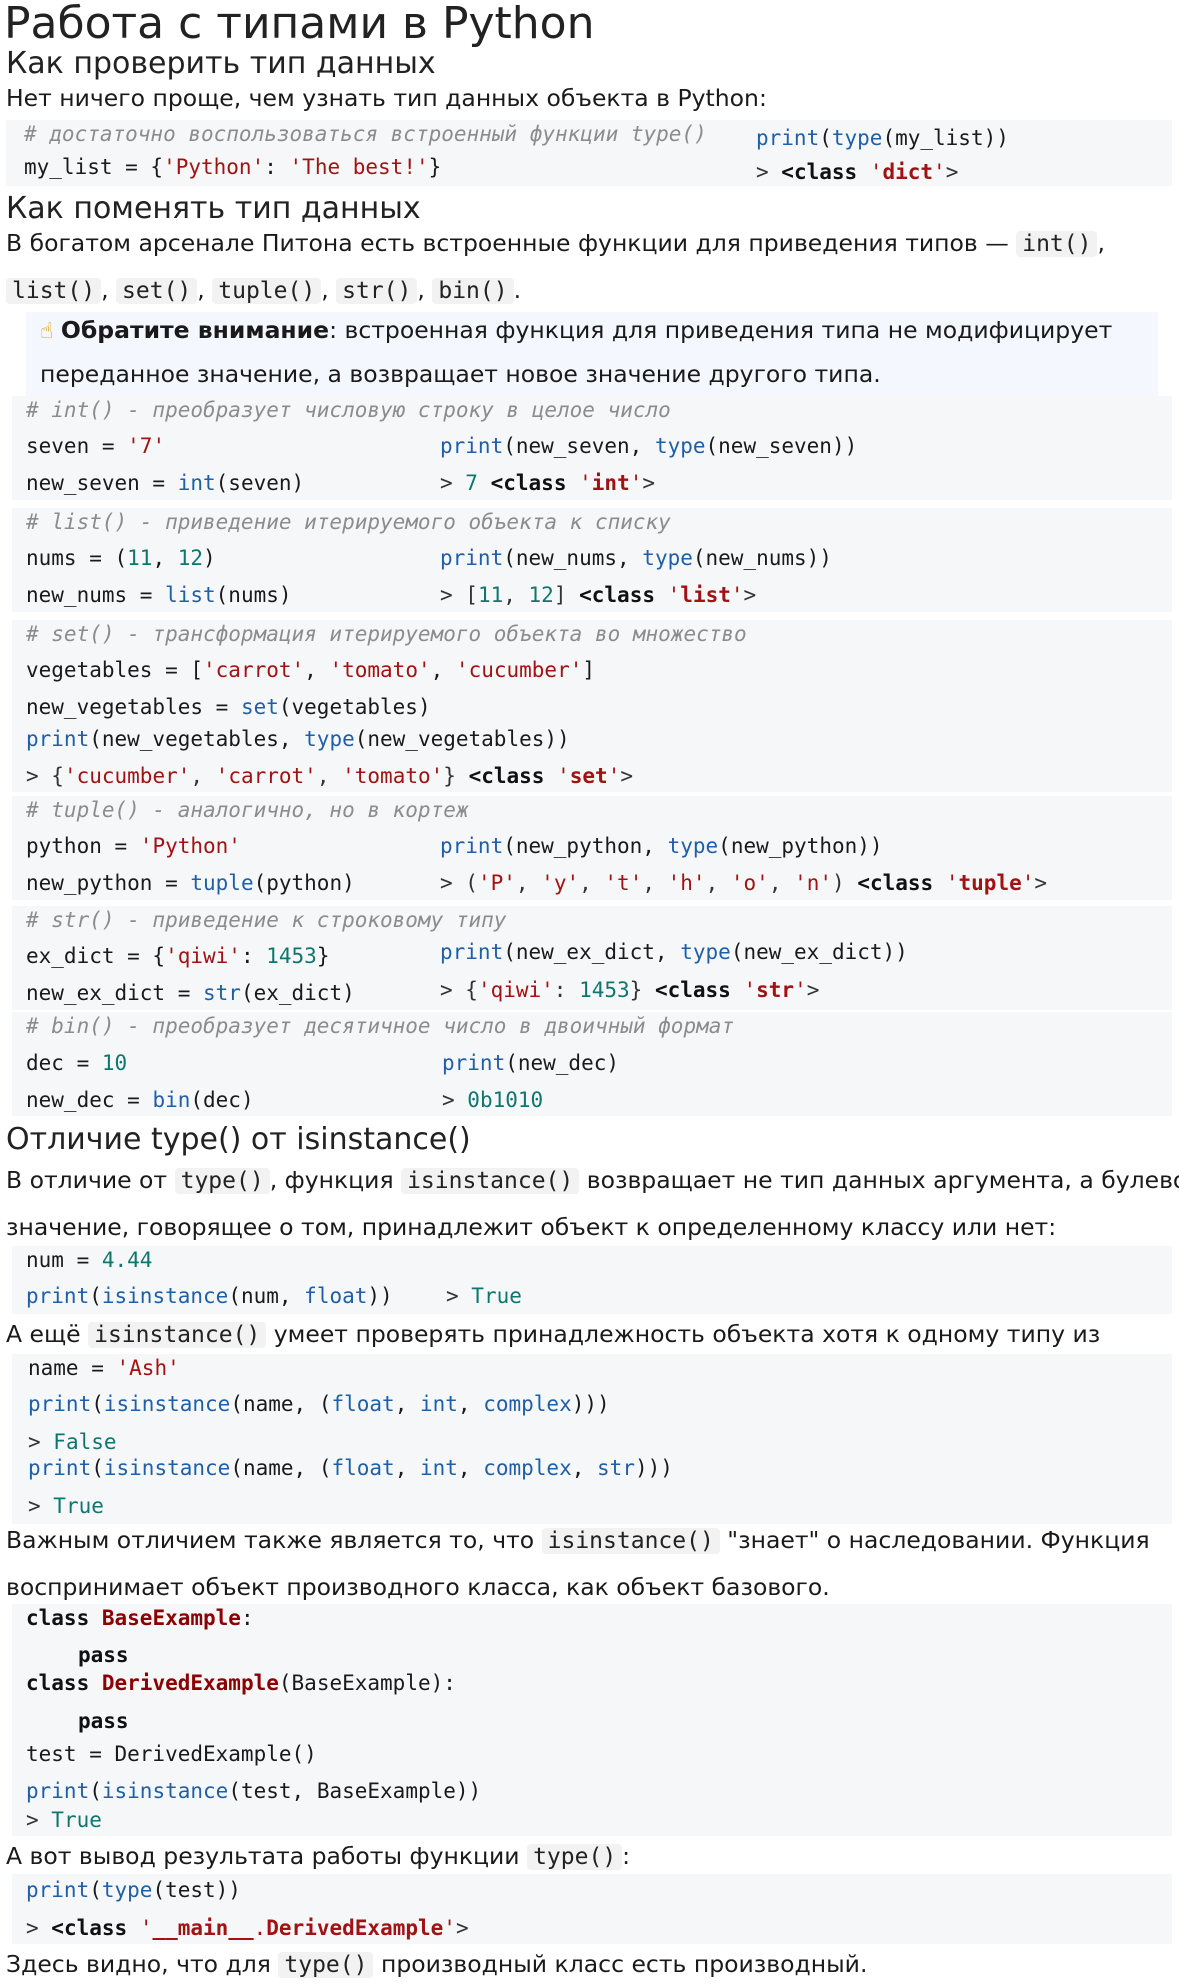 The image size is (1179, 1986). What do you see at coordinates (661, 846) in the screenshot?
I see `code-print: print(new_python, type(new_python))` at bounding box center [661, 846].